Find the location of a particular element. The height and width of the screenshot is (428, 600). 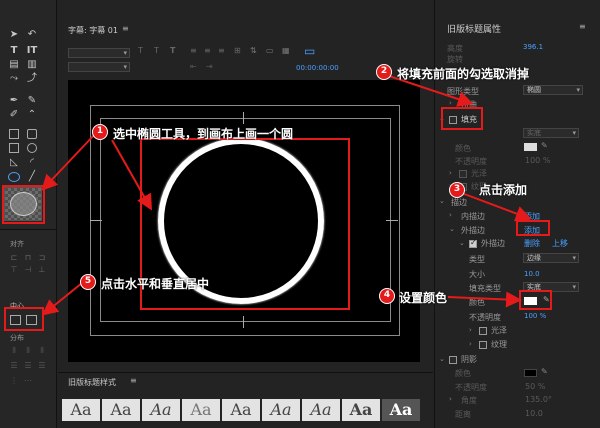

arc-tool-icon: ◜ is located at coordinates (32, 163).